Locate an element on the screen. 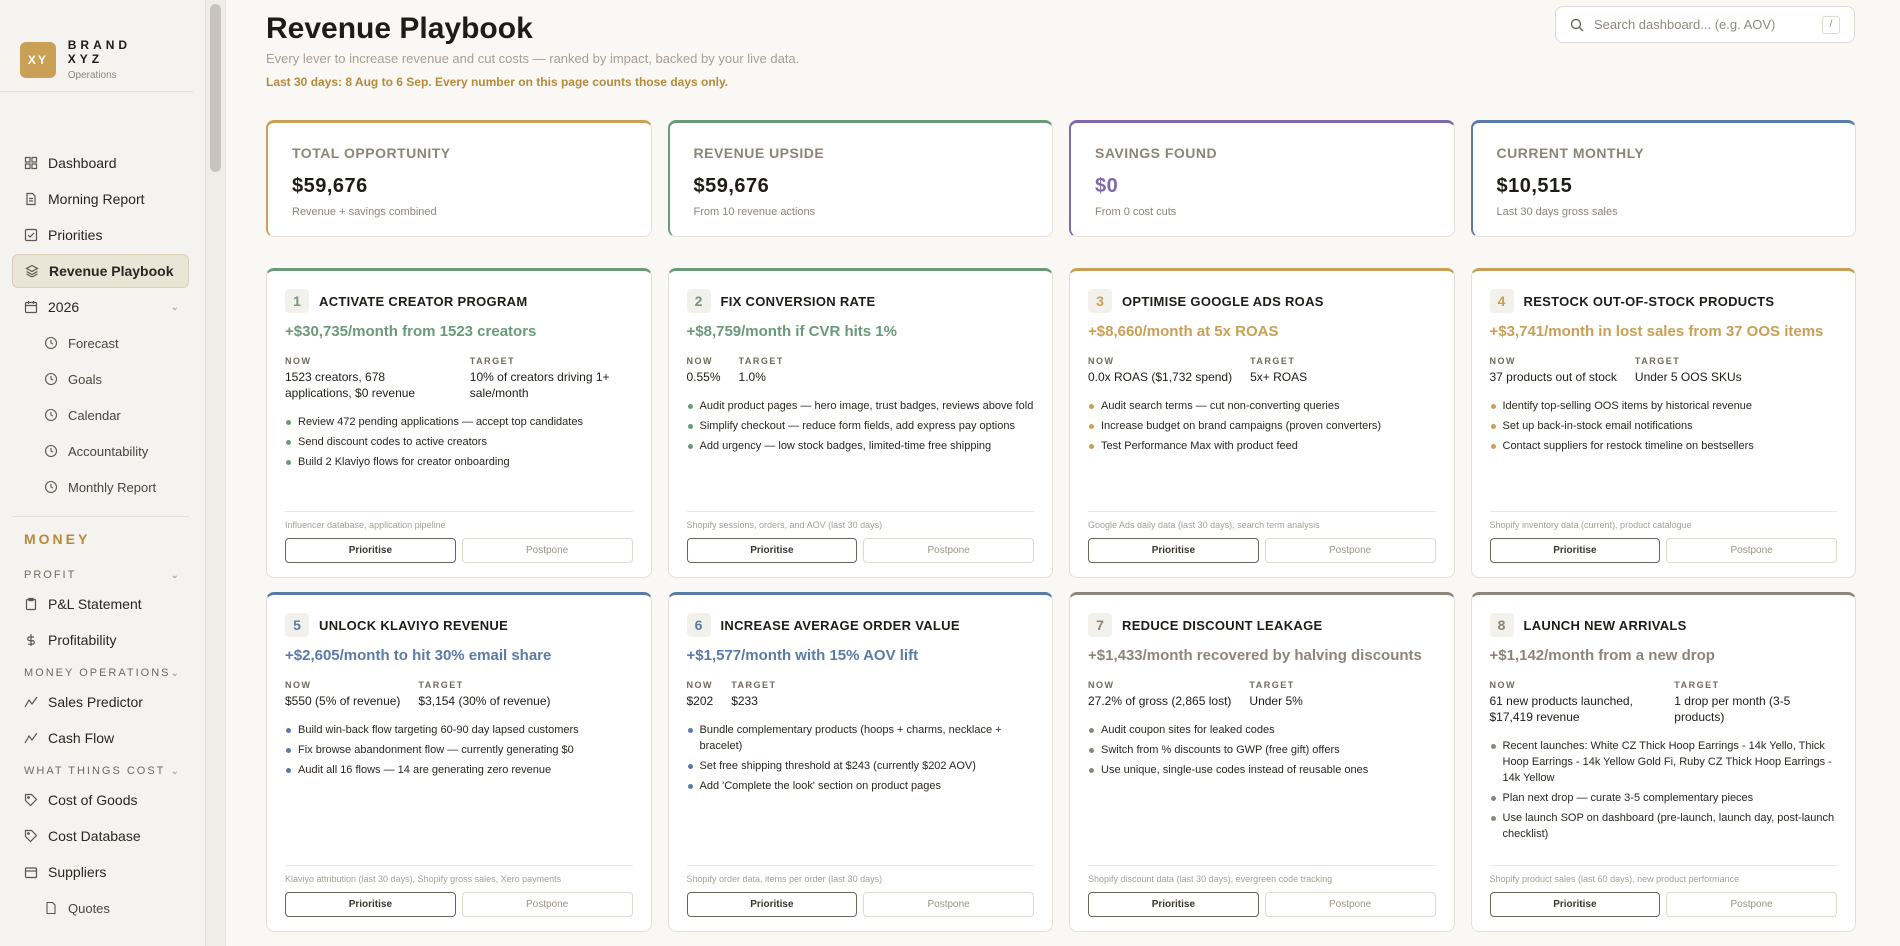 The width and height of the screenshot is (1900, 946). grid-icon is located at coordinates (31, 163).